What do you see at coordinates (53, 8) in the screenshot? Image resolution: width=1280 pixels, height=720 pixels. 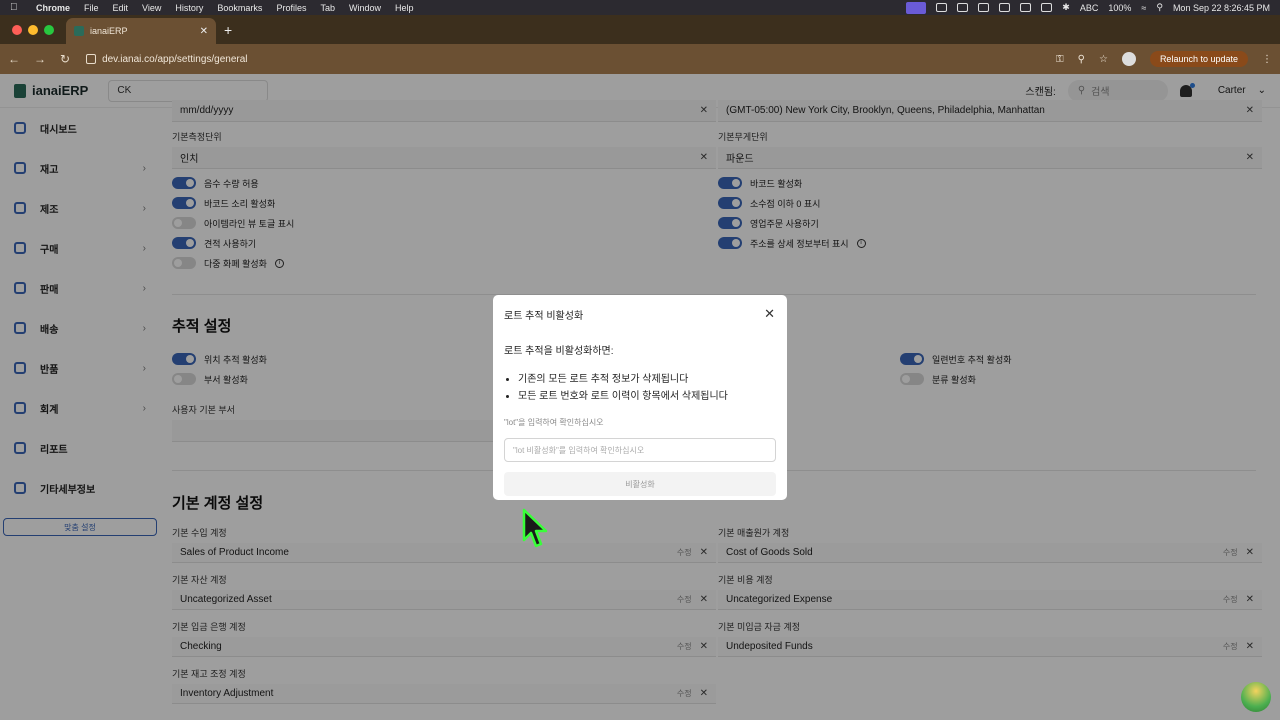 I see `menu-app: Chrome` at bounding box center [53, 8].